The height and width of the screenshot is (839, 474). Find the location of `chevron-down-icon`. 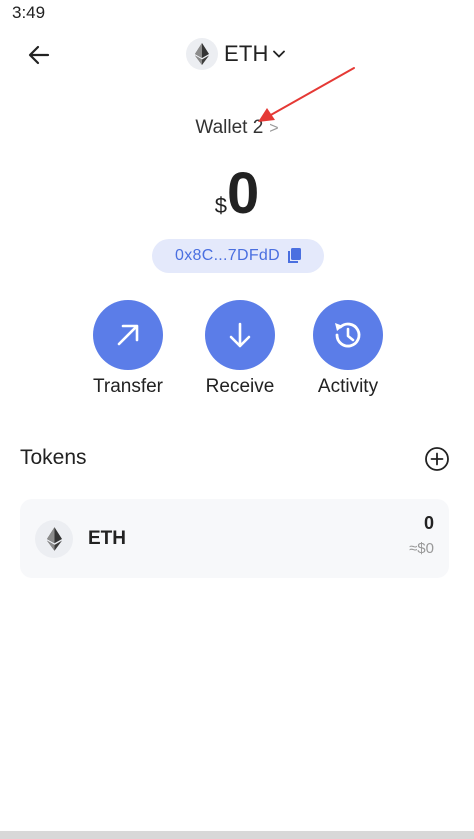

chevron-down-icon is located at coordinates (278, 54).